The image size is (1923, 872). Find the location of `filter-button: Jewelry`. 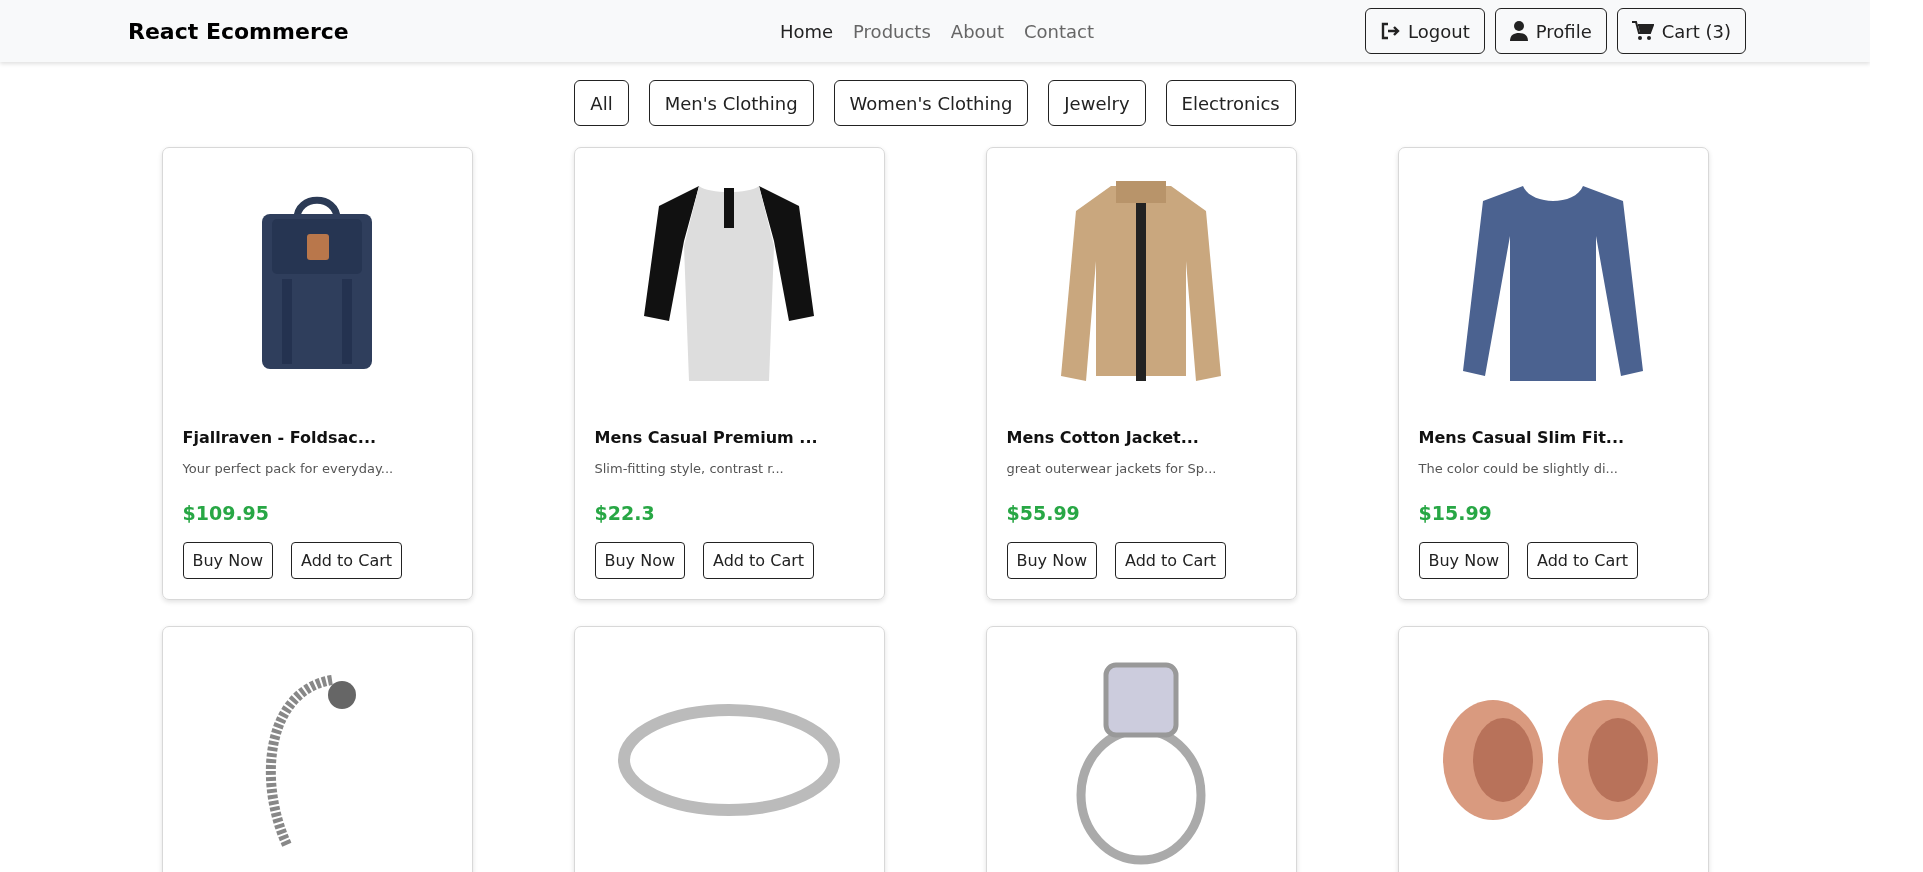

filter-button: Jewelry is located at coordinates (1097, 103).